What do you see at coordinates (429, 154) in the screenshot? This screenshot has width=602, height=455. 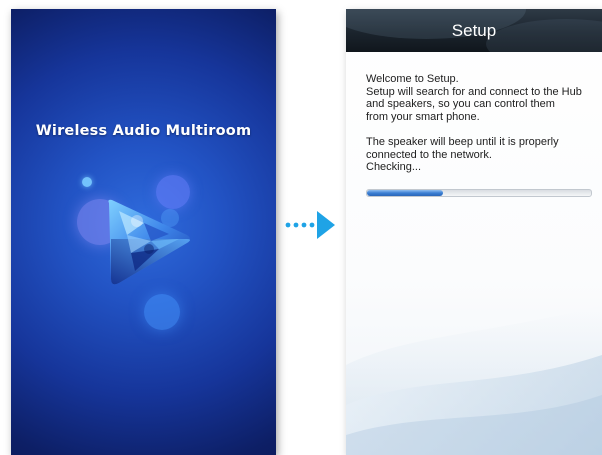 I see `beep-info-text: connected to the network.` at bounding box center [429, 154].